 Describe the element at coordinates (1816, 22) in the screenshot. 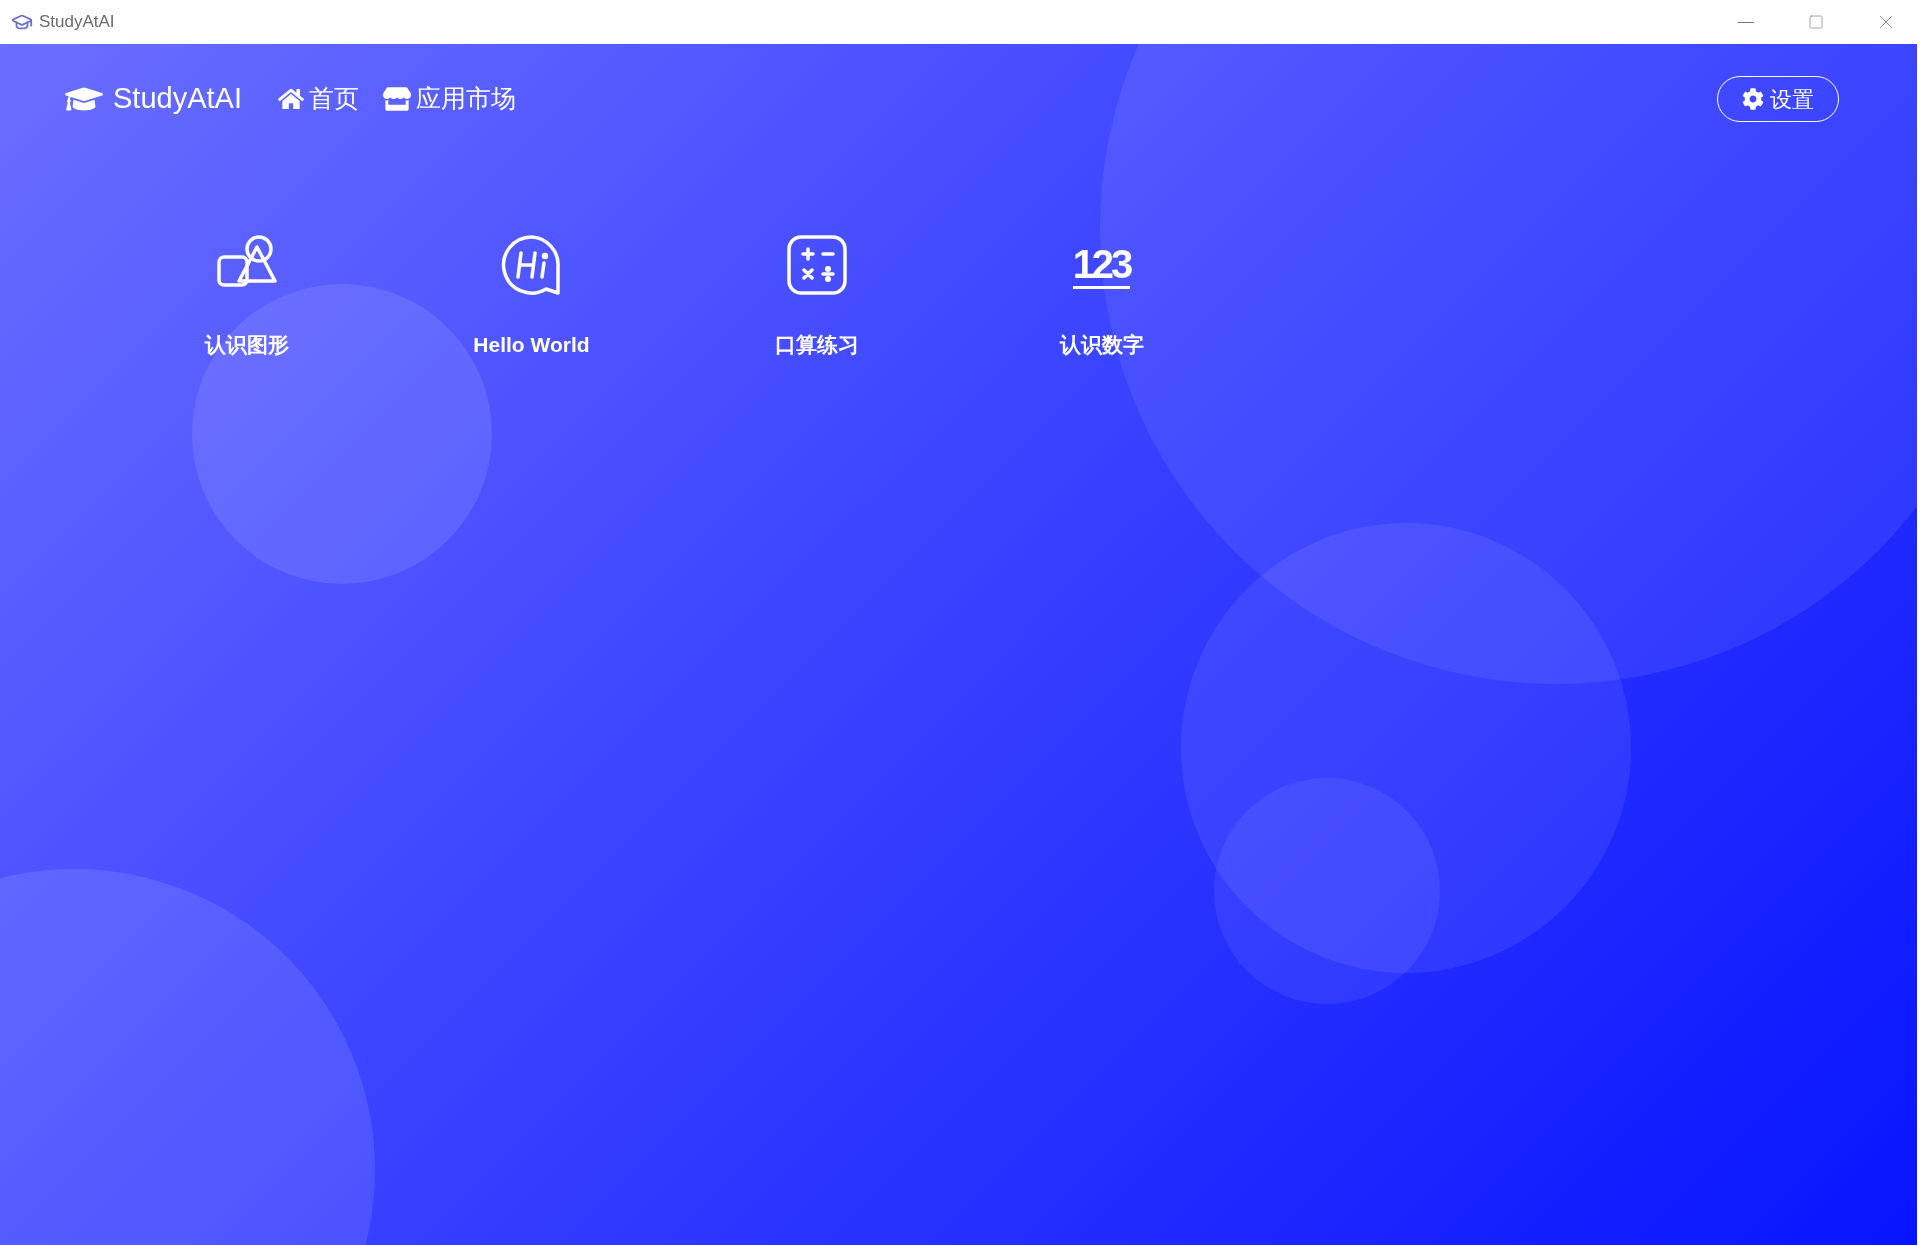

I see `maximize-icon` at that location.